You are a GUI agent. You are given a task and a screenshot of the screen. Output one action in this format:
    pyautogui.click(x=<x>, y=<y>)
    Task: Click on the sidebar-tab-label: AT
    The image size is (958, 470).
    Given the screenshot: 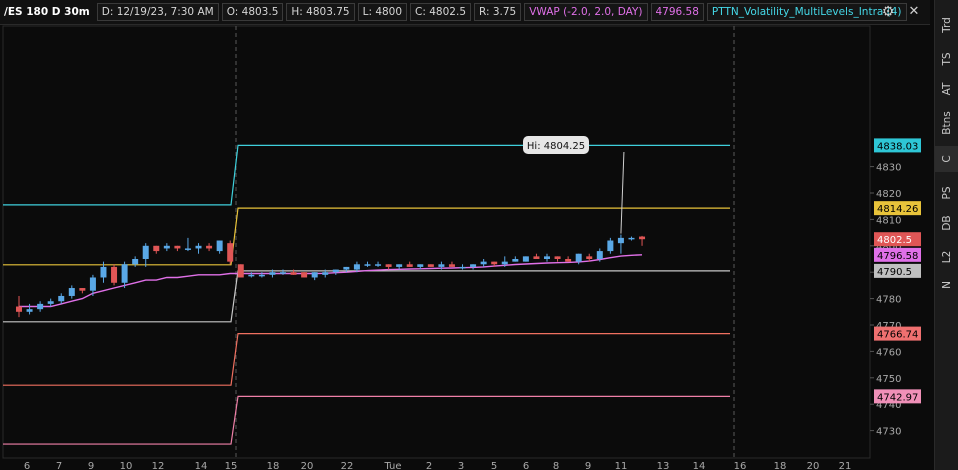 What is the action you would take?
    pyautogui.click(x=947, y=89)
    